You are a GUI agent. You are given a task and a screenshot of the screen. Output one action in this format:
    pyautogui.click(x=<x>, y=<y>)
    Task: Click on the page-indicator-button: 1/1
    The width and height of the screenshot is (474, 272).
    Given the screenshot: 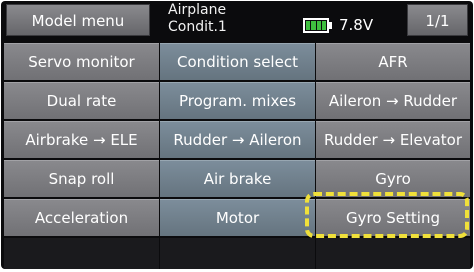 What is the action you would take?
    pyautogui.click(x=437, y=20)
    